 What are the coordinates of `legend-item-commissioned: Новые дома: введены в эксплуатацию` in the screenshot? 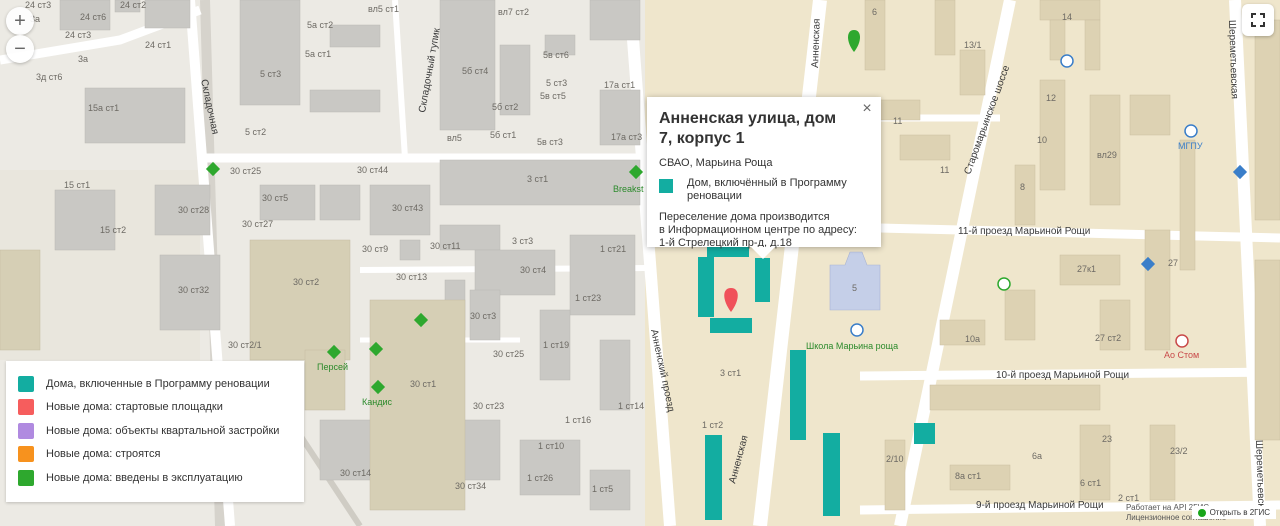 It's located at (155, 478).